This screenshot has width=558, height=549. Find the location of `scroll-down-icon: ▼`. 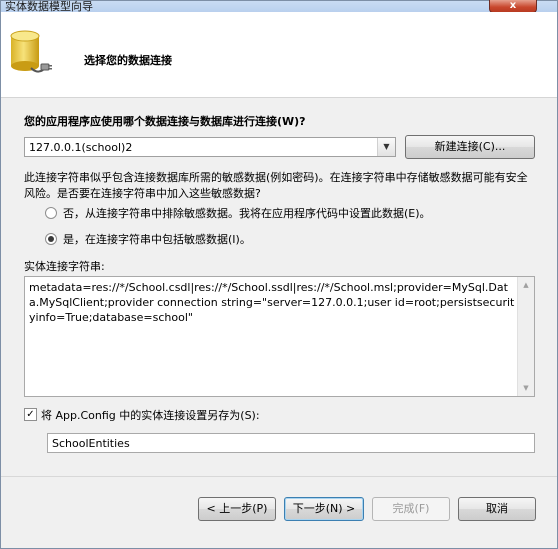

scroll-down-icon: ▼ is located at coordinates (526, 388).